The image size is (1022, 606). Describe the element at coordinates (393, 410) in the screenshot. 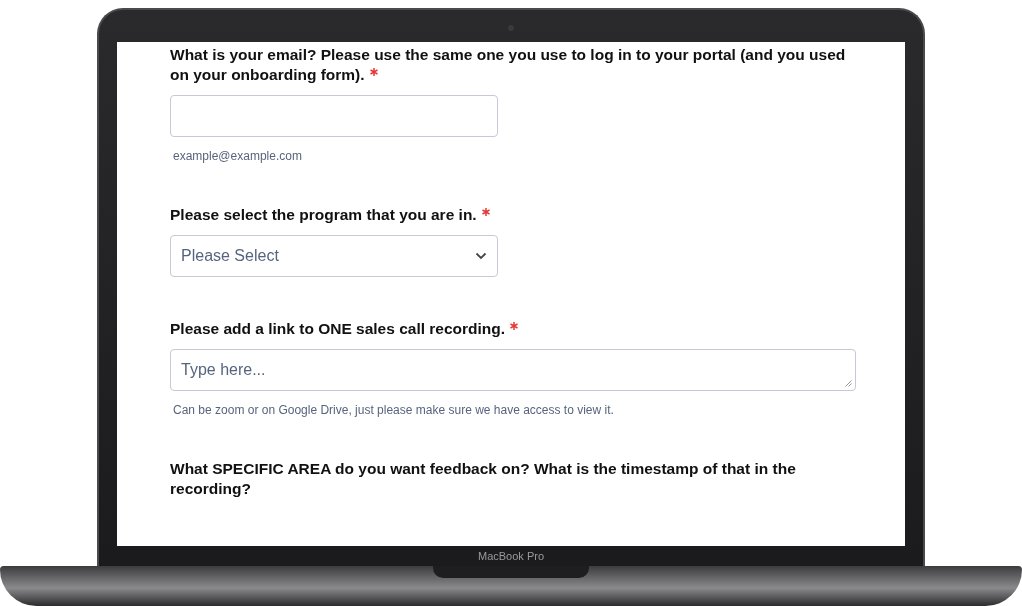

I see `field-hint: Can be zoom or on Google Drive, just please make sure we have access to view it.` at that location.